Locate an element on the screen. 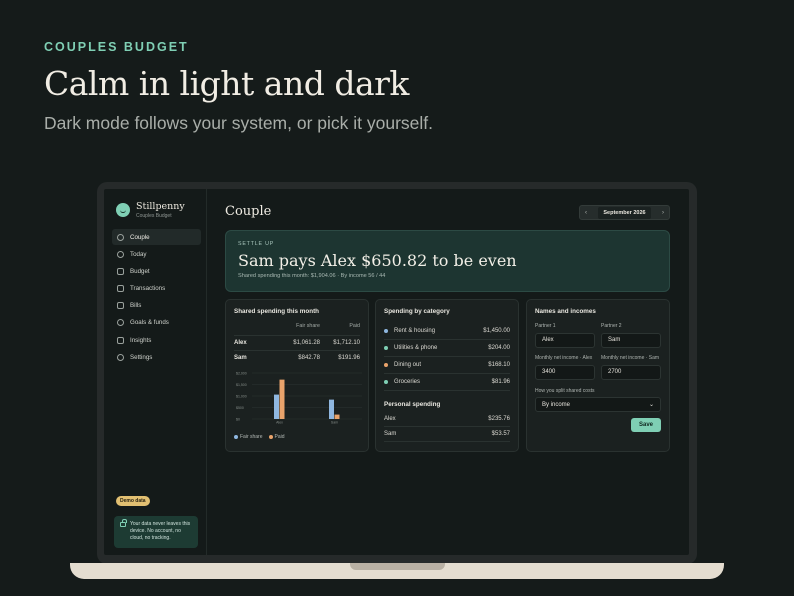 The image size is (794, 596). col-fair-share: Fair share is located at coordinates (308, 326).